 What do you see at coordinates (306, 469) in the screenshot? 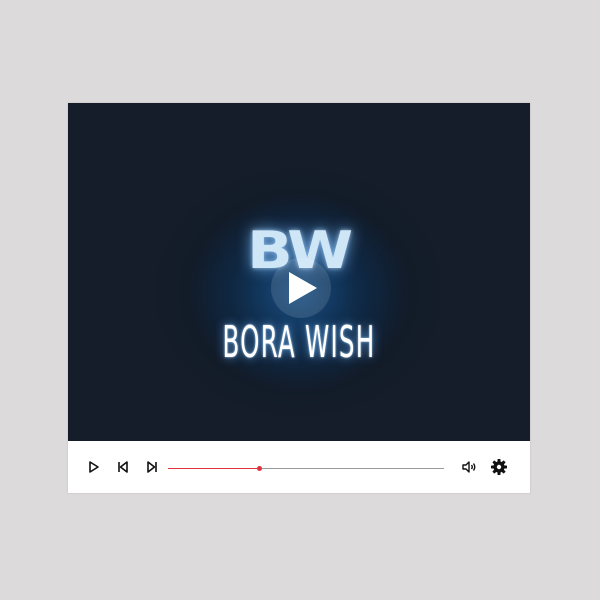
I see `progress-bar` at bounding box center [306, 469].